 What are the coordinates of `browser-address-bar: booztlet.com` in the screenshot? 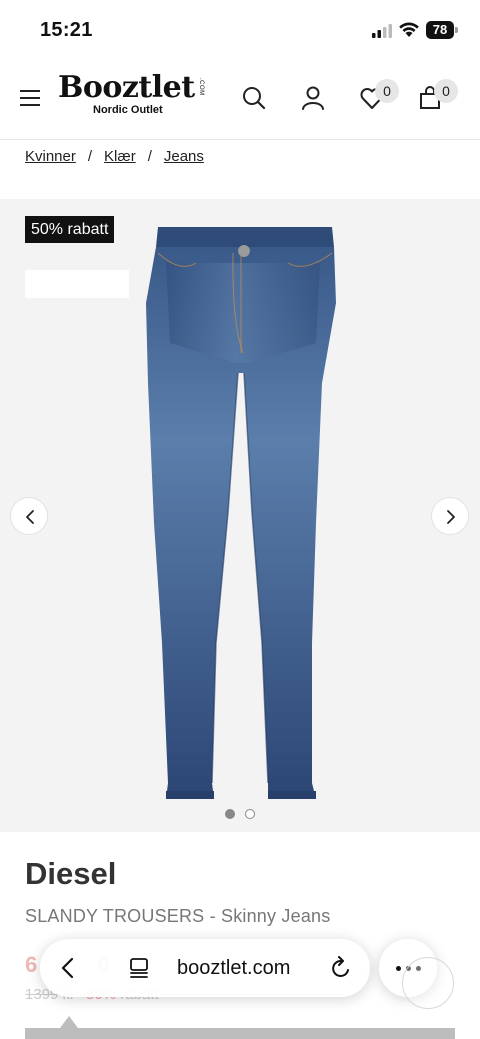 It's located at (205, 968).